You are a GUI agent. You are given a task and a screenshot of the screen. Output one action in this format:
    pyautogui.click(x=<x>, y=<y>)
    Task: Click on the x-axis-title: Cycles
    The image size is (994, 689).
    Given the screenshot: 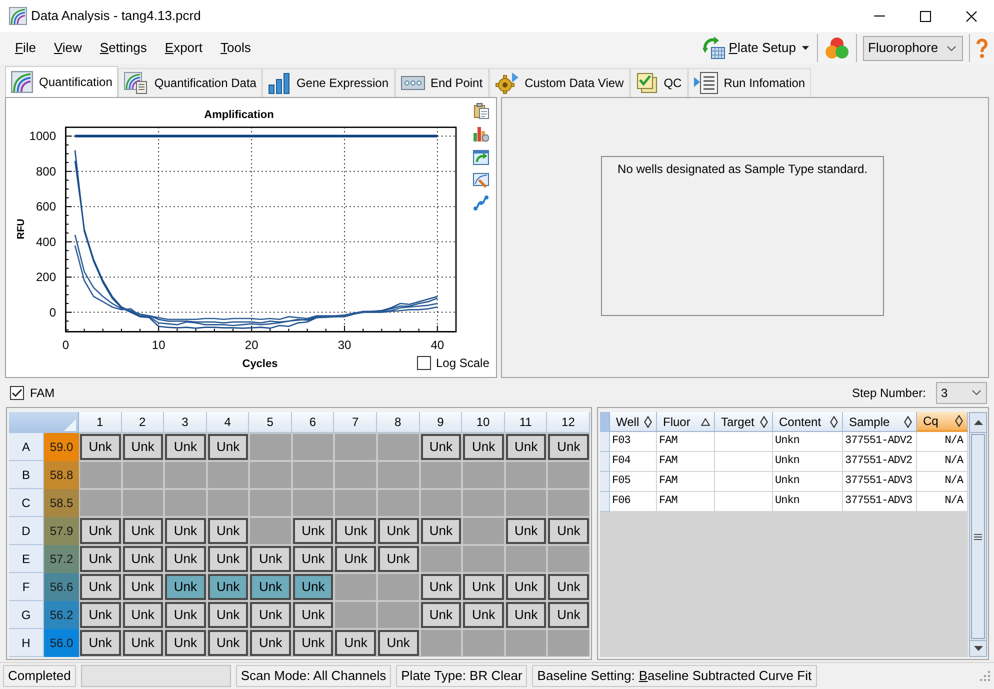 What is the action you would take?
    pyautogui.click(x=260, y=364)
    